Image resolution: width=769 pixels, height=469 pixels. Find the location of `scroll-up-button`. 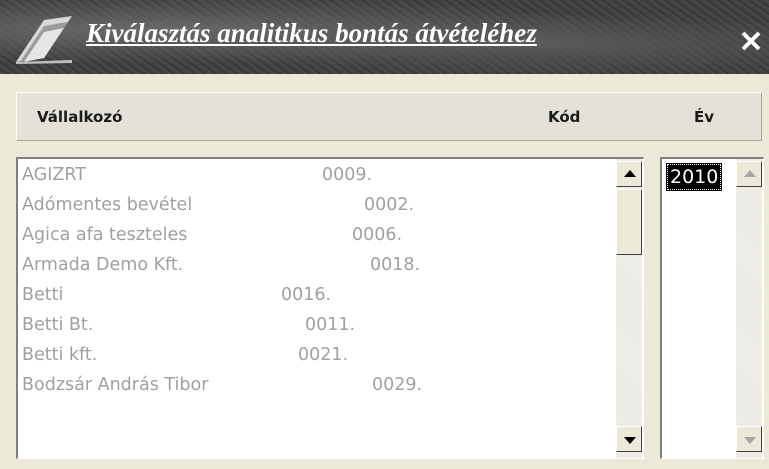

scroll-up-button is located at coordinates (629, 174).